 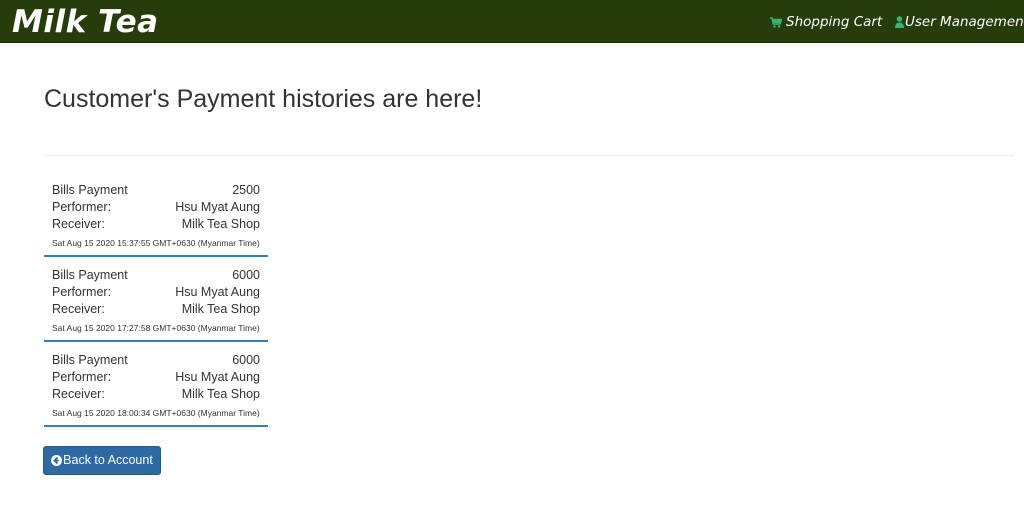 I want to click on divider, so click(x=529, y=155).